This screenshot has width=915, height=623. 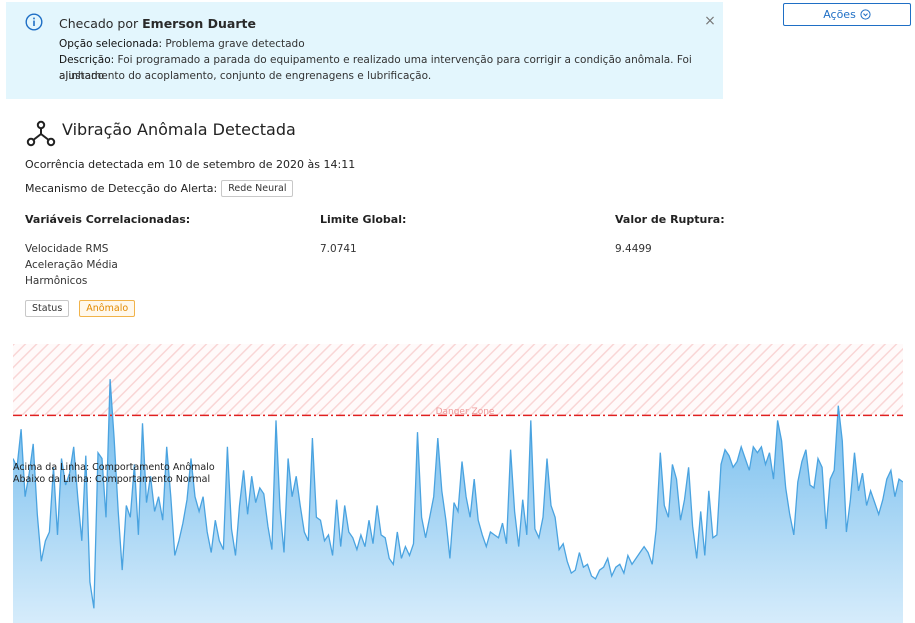 What do you see at coordinates (839, 14) in the screenshot?
I see `actions-label: Ações` at bounding box center [839, 14].